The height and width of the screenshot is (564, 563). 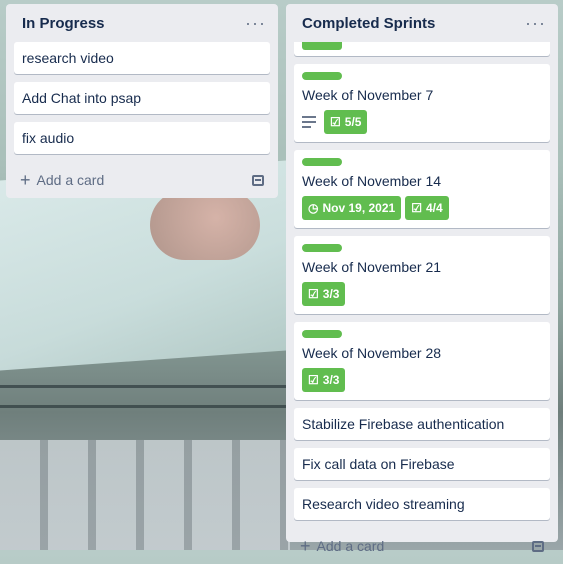 I want to click on card-title: Week of November 7, so click(x=368, y=95).